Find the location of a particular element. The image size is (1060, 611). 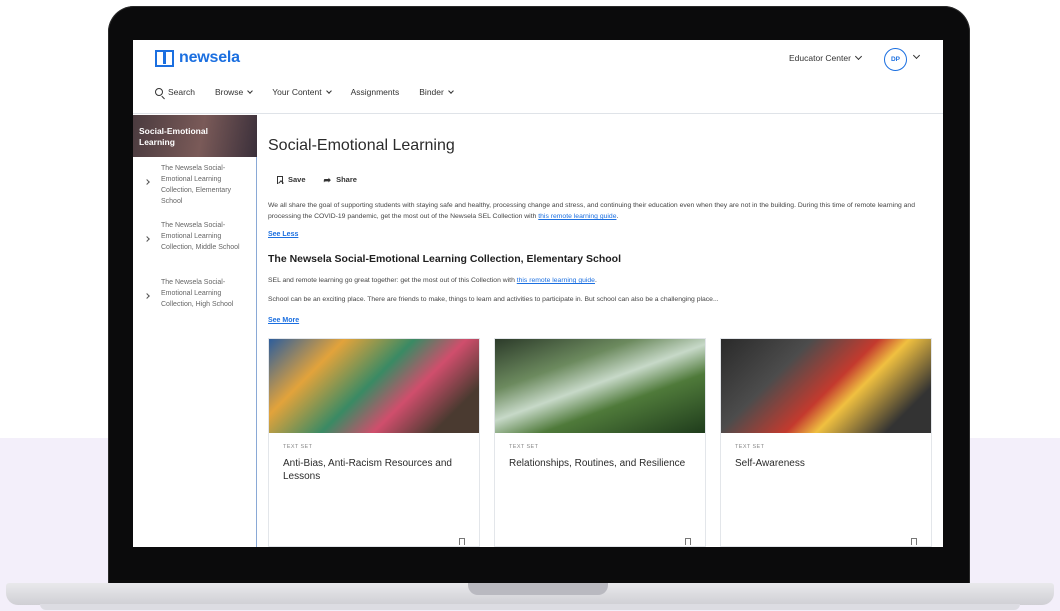

educator-center-menu: Educator Center is located at coordinates (825, 57).